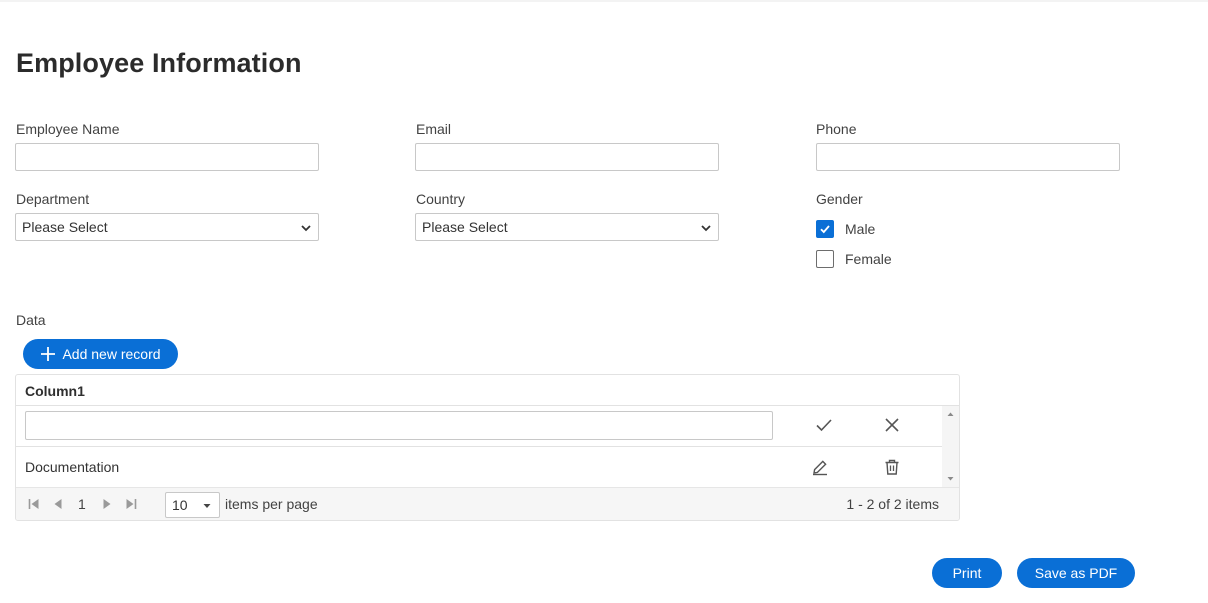  I want to click on next-page-icon, so click(107, 504).